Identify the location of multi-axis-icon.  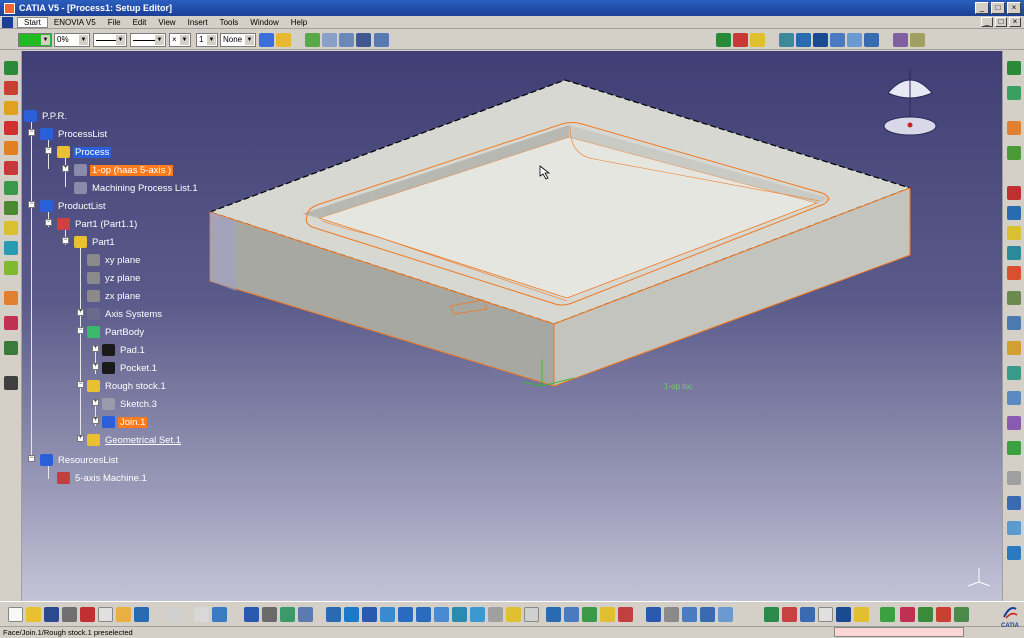
(1014, 398).